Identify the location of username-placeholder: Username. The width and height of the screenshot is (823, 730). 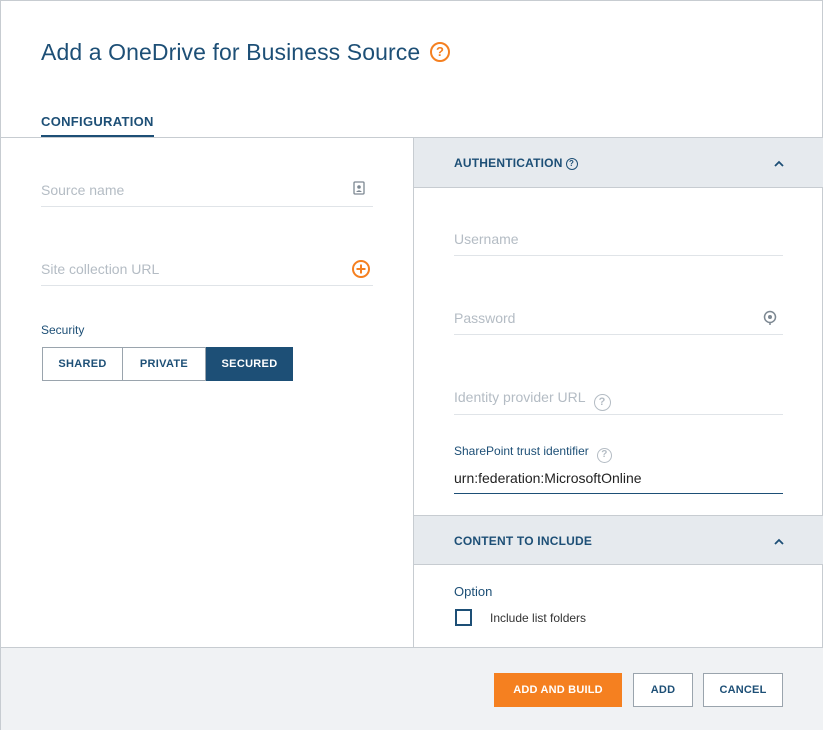
(486, 239).